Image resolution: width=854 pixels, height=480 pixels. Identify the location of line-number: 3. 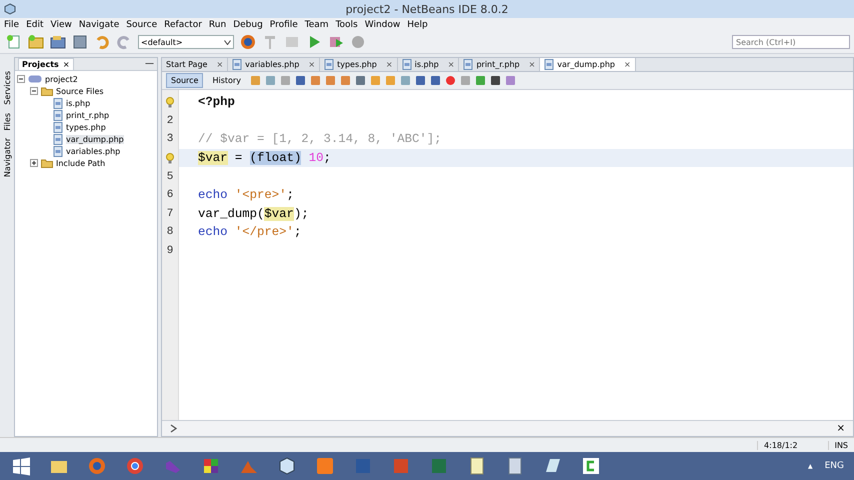
(170, 139).